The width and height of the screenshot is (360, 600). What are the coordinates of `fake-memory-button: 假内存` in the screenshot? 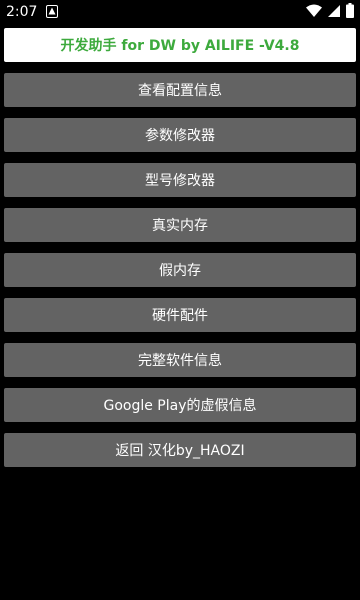 It's located at (180, 270).